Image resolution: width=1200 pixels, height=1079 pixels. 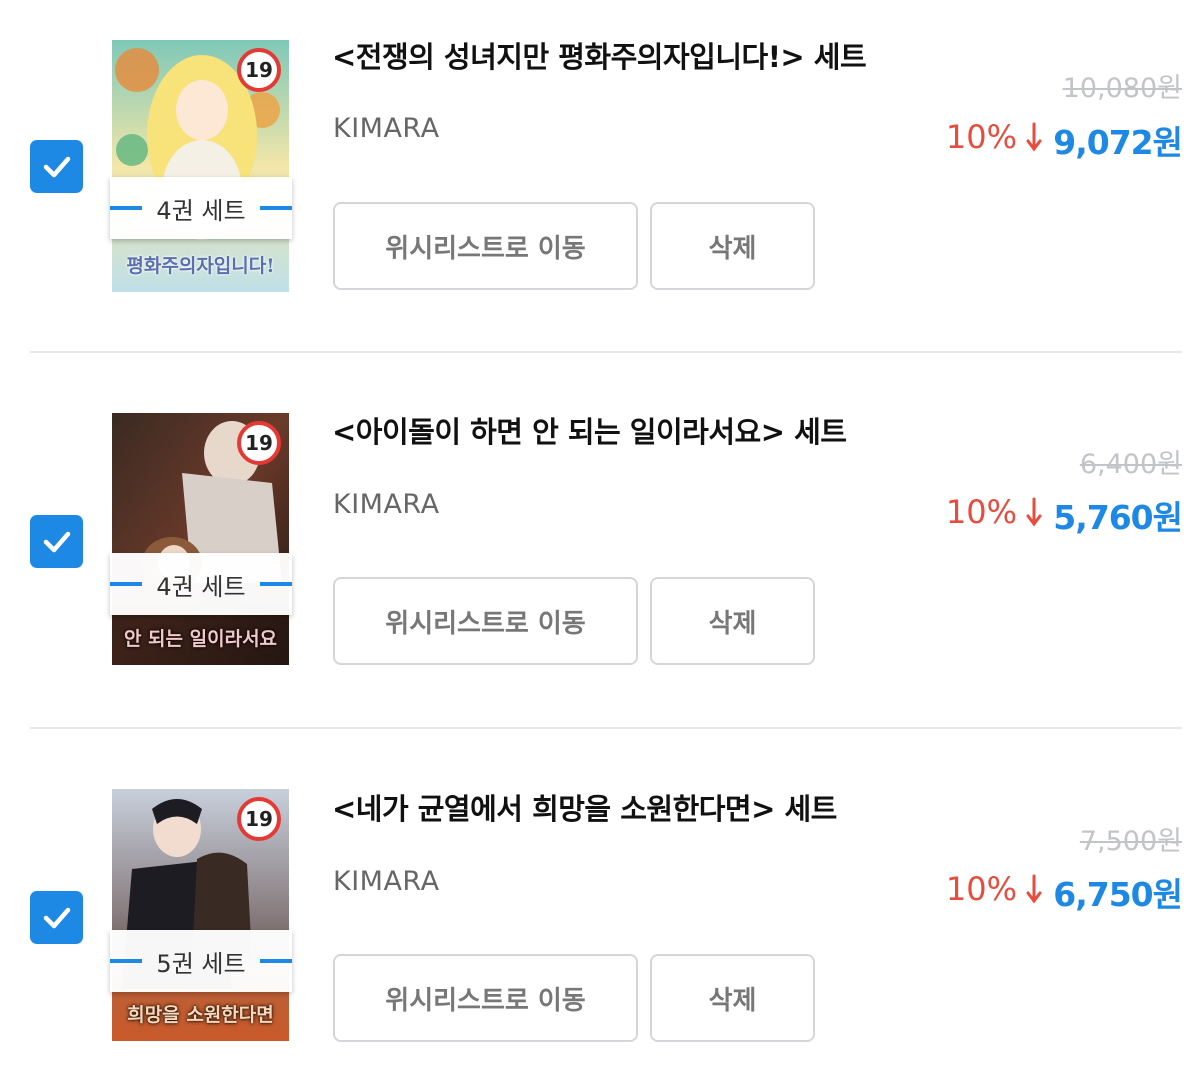 I want to click on book-title: <네가 균열에서 희망을 소원한다면> 세트, so click(x=584, y=807).